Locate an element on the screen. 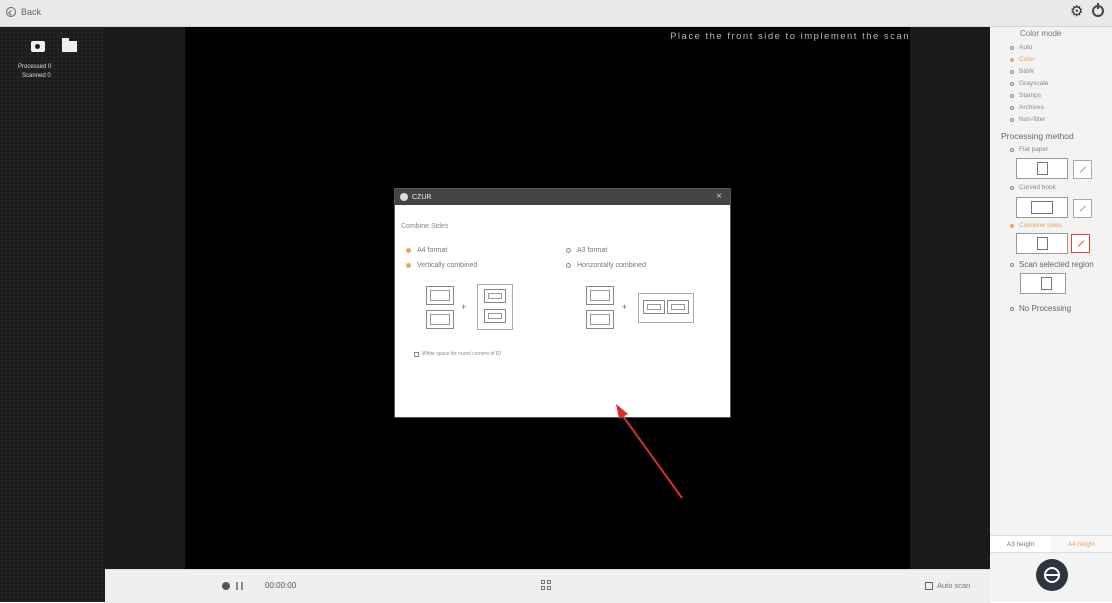 Image resolution: width=1112 pixels, height=603 pixels. power-icon is located at coordinates (1098, 10).